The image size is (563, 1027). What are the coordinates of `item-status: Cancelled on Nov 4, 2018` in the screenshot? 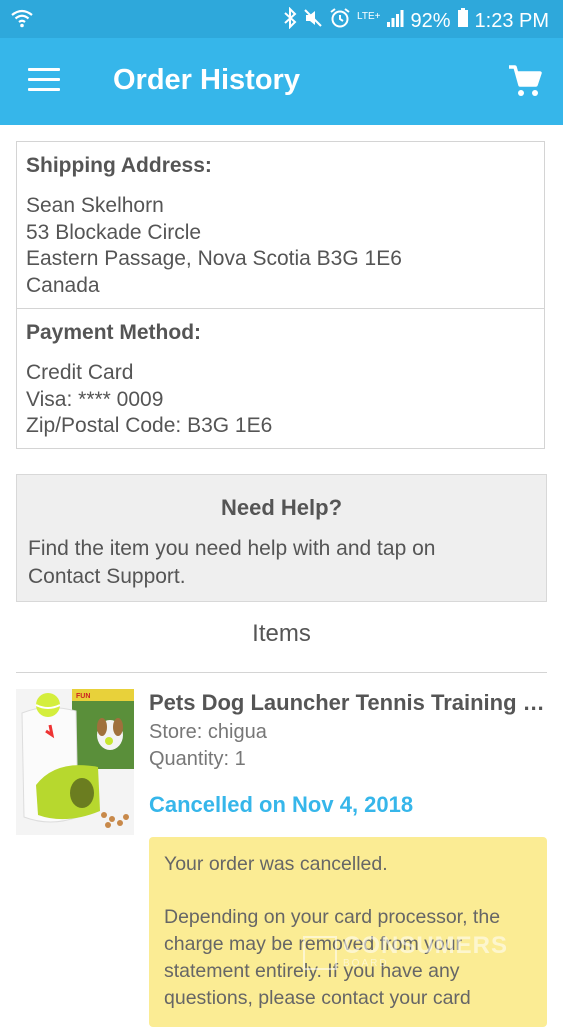 It's located at (281, 804).